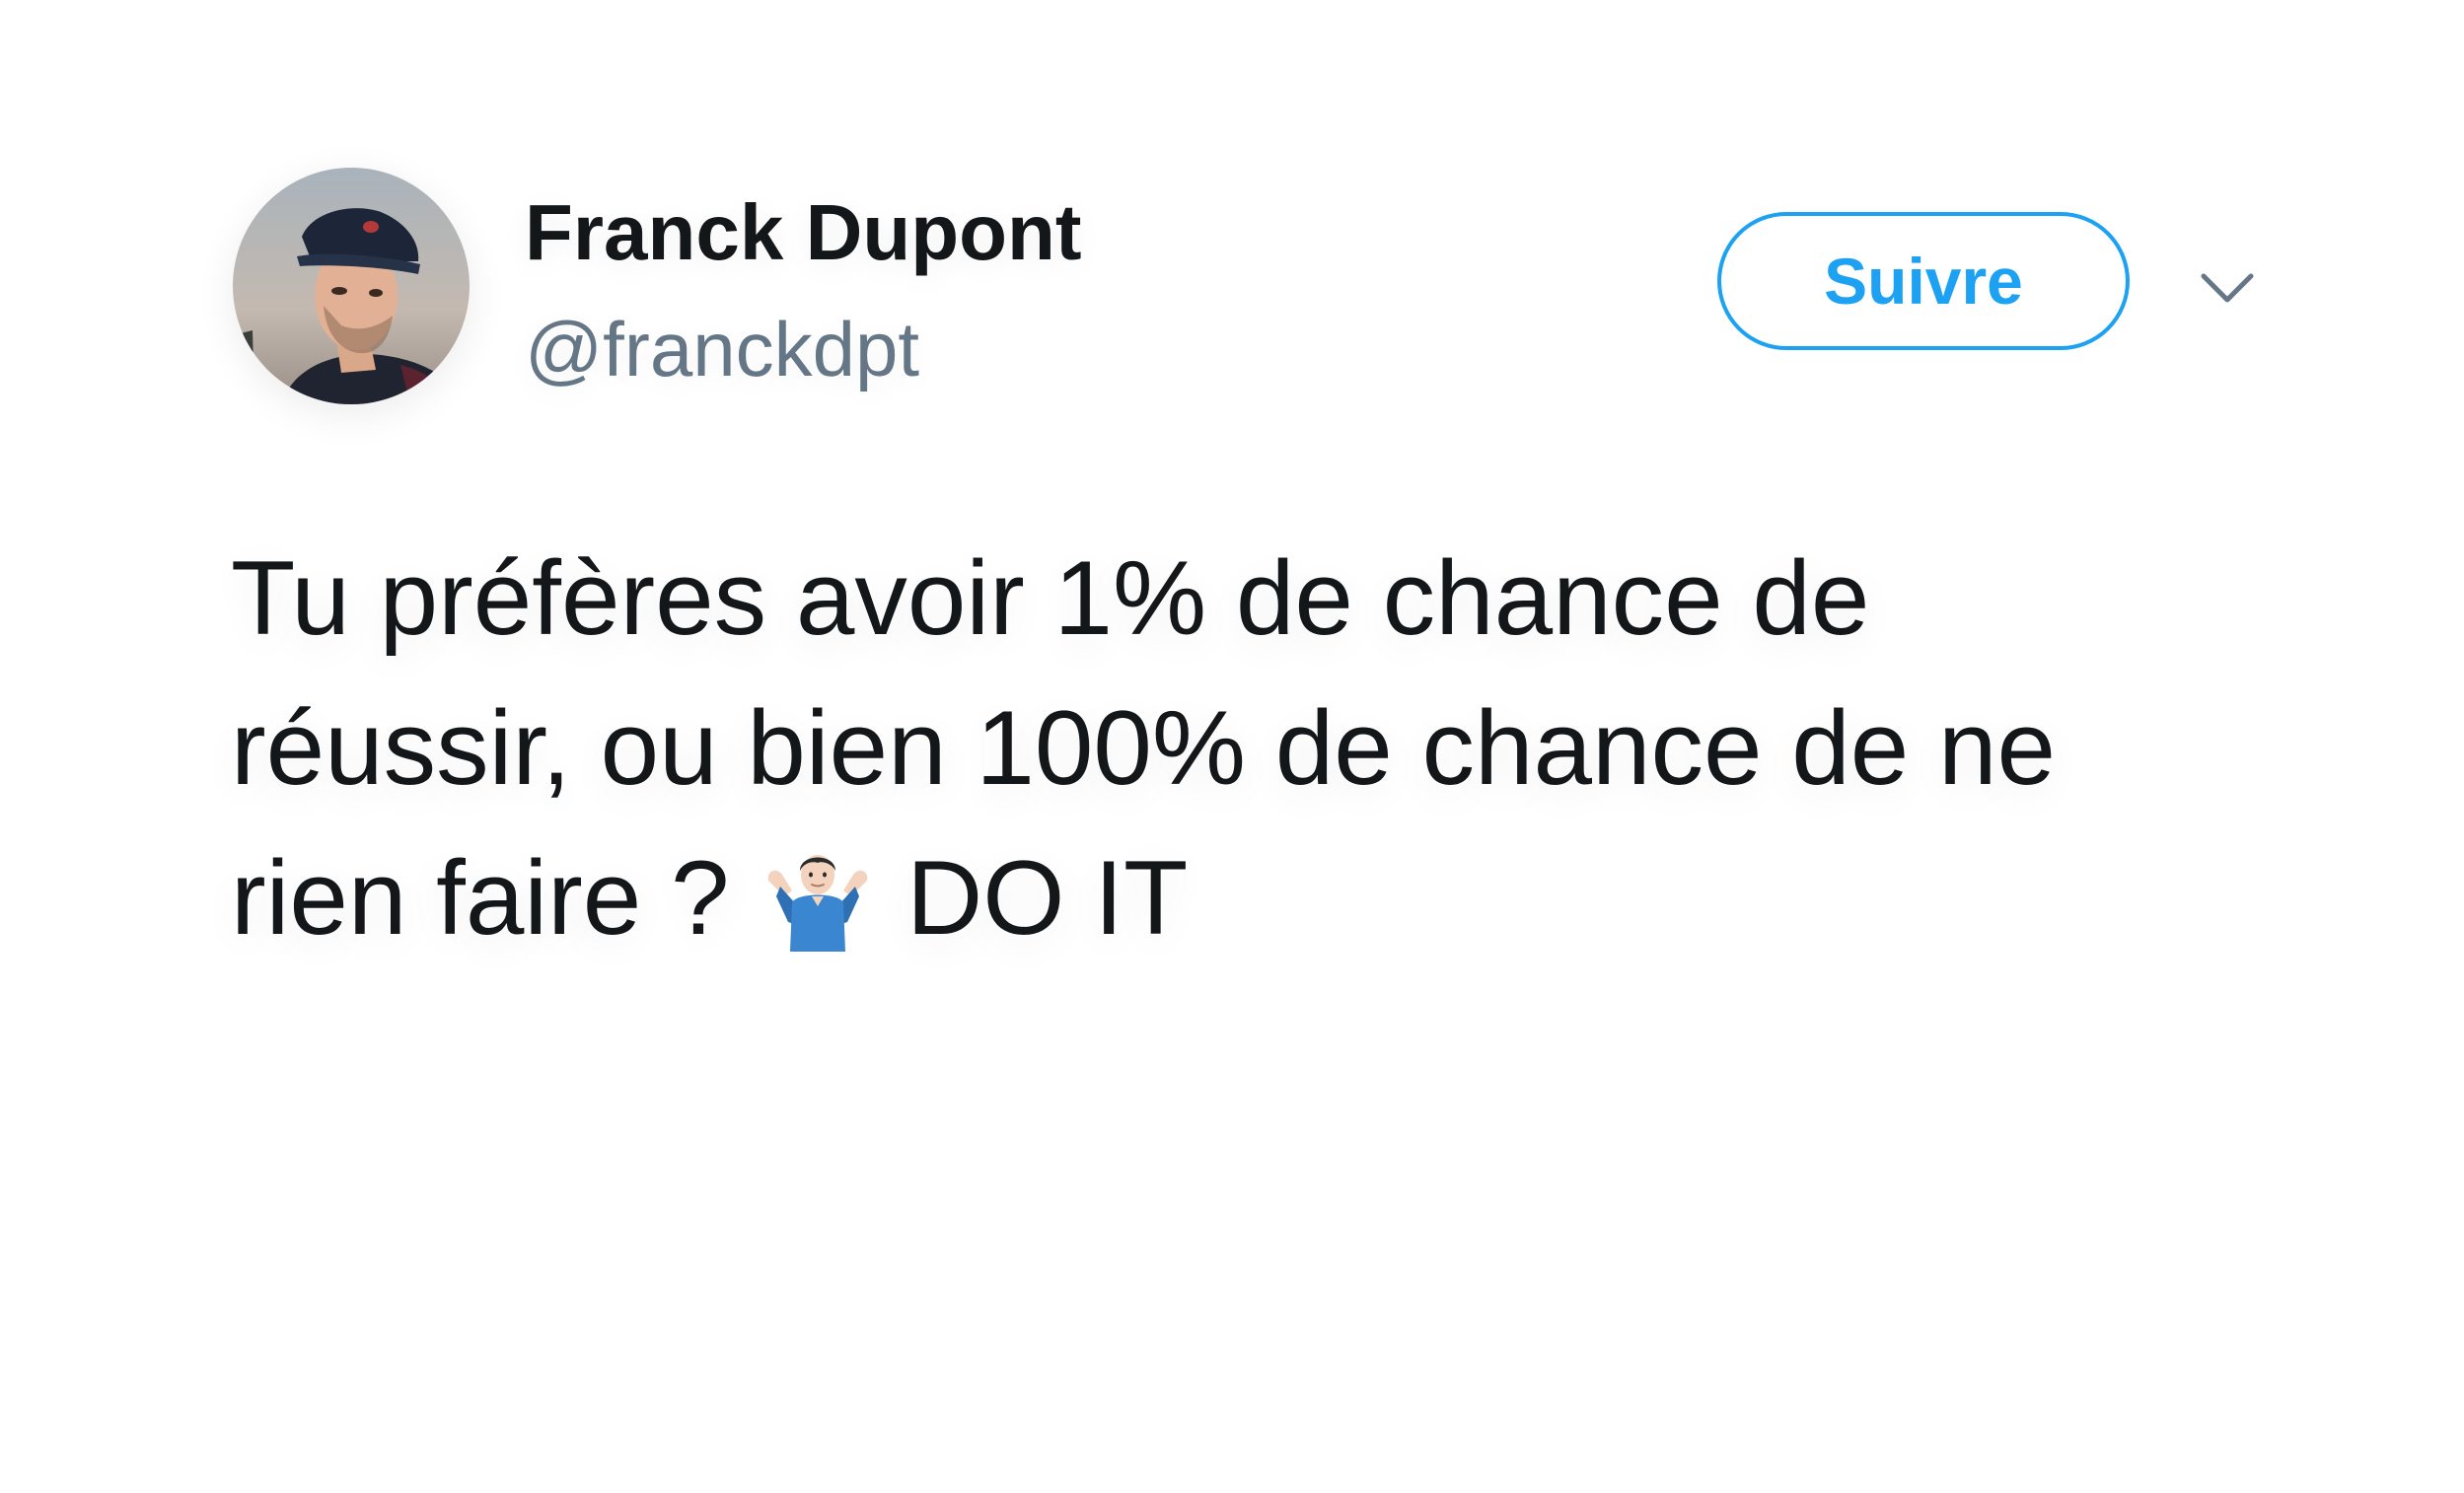  Describe the element at coordinates (817, 897) in the screenshot. I see `man-shrugging-emoji-icon` at that location.